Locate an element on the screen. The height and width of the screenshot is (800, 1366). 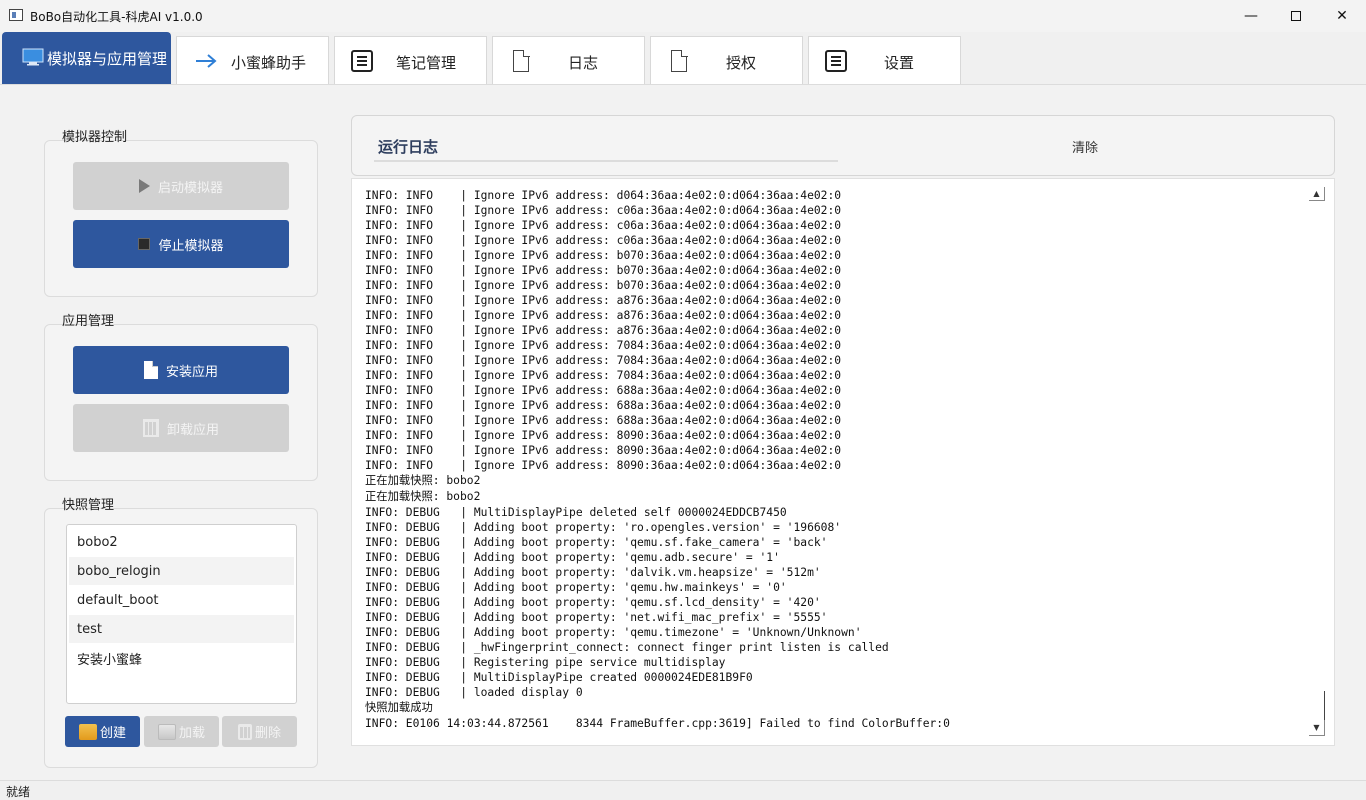
snapshot-management-title: 快照管理 is located at coordinates (88, 505).